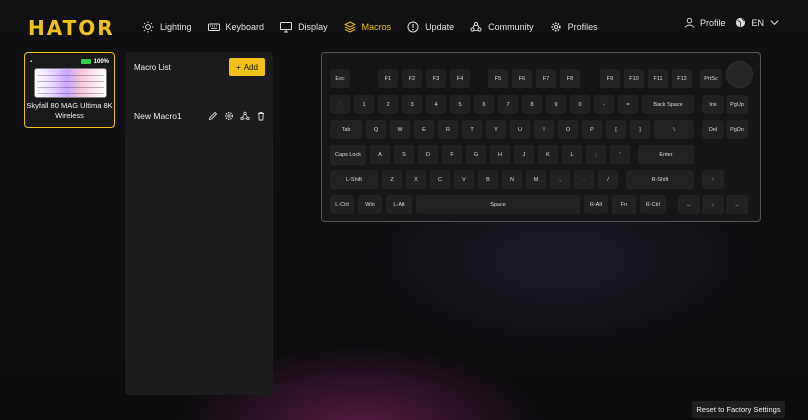 The width and height of the screenshot is (808, 420). What do you see at coordinates (476, 154) in the screenshot?
I see `key-51: G` at bounding box center [476, 154].